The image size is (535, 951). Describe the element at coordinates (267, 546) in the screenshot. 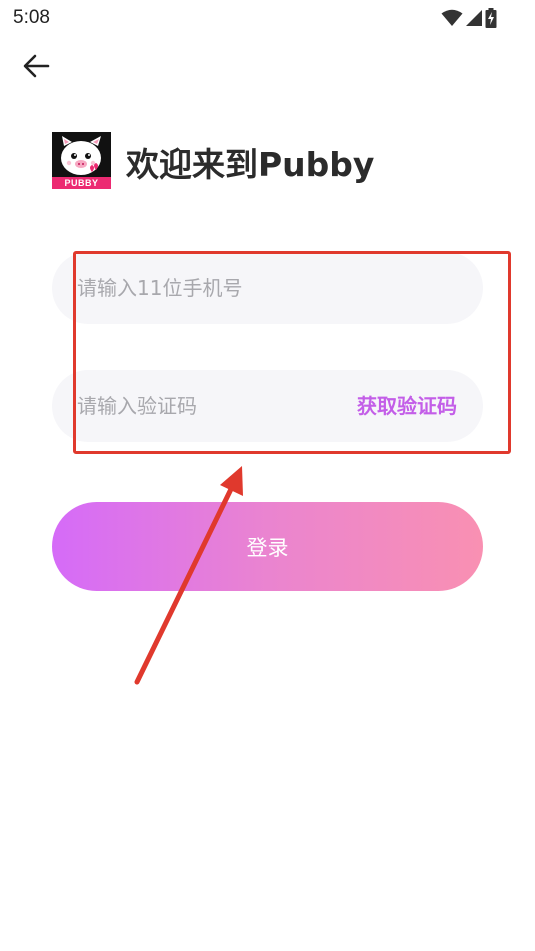

I see `login-button: 登录` at that location.